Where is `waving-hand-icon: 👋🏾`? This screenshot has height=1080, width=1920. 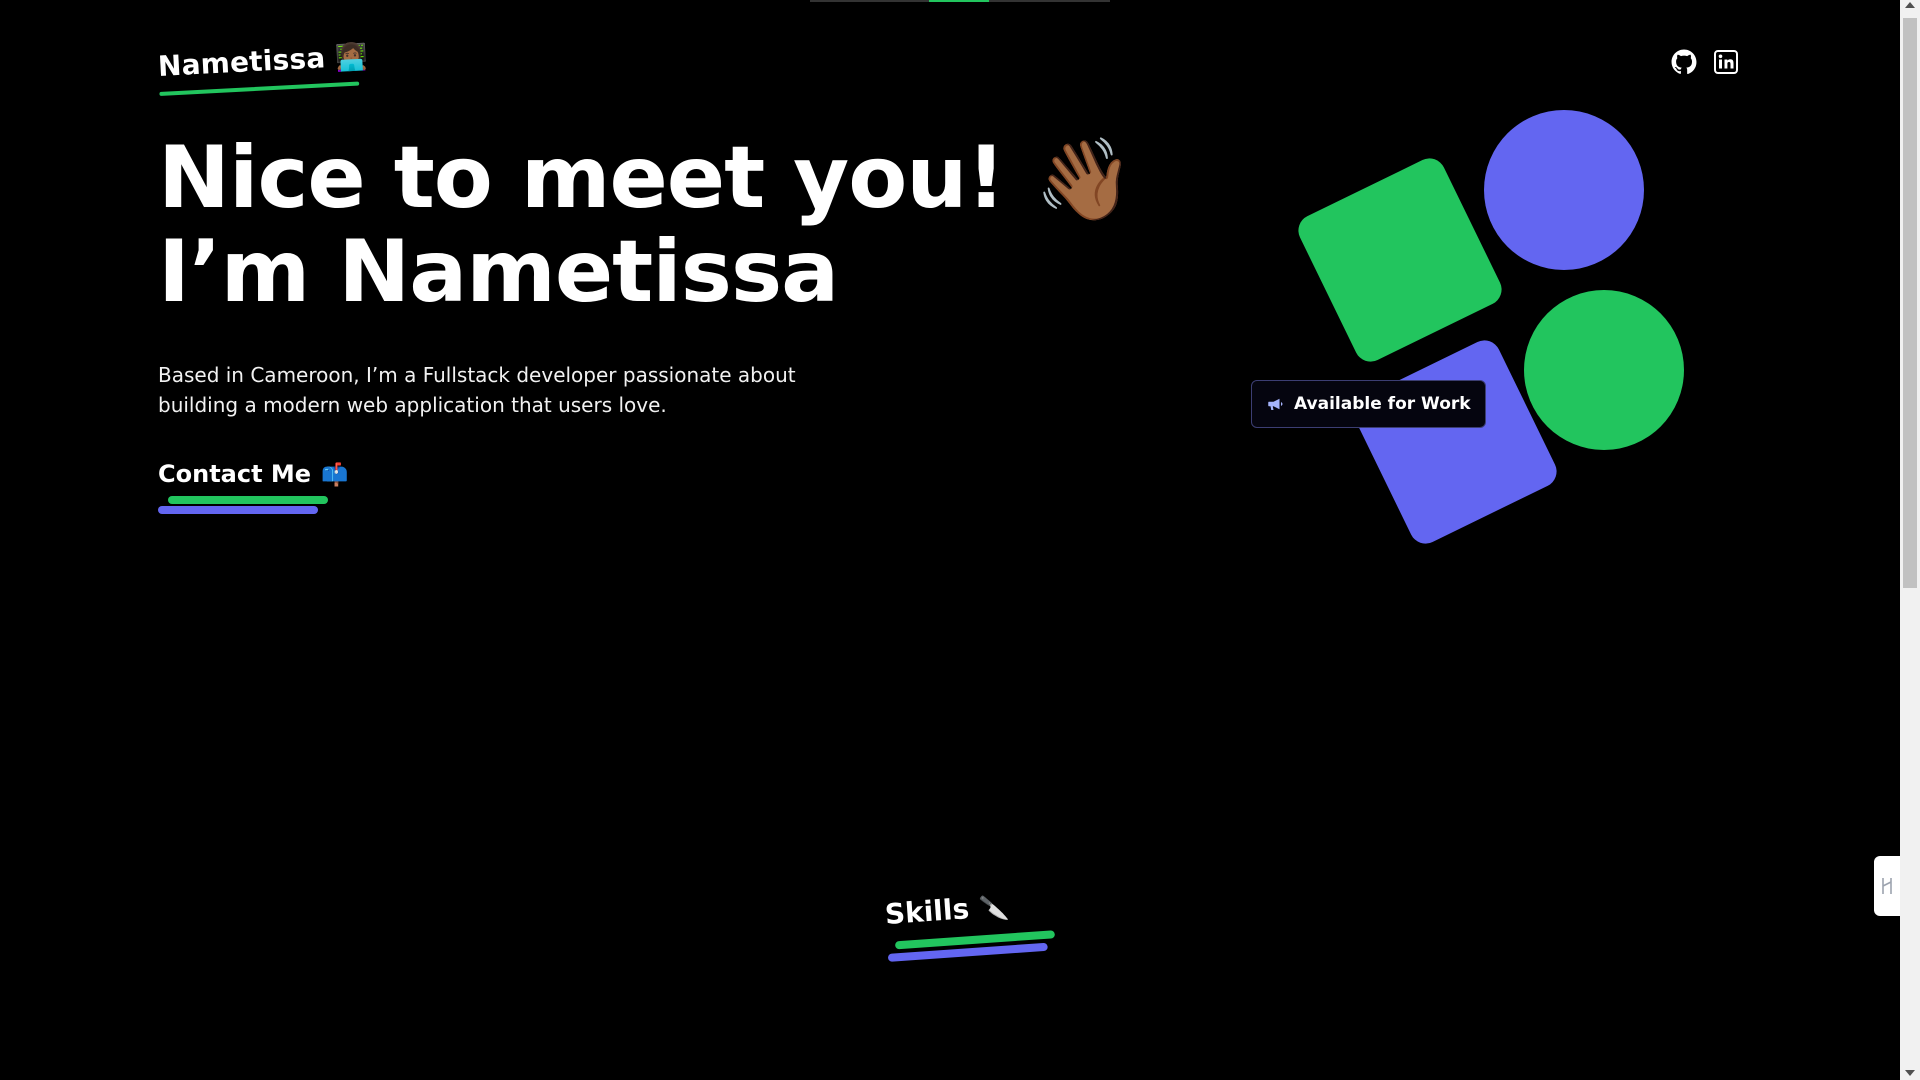 waving-hand-icon: 👋🏾 is located at coordinates (1084, 179).